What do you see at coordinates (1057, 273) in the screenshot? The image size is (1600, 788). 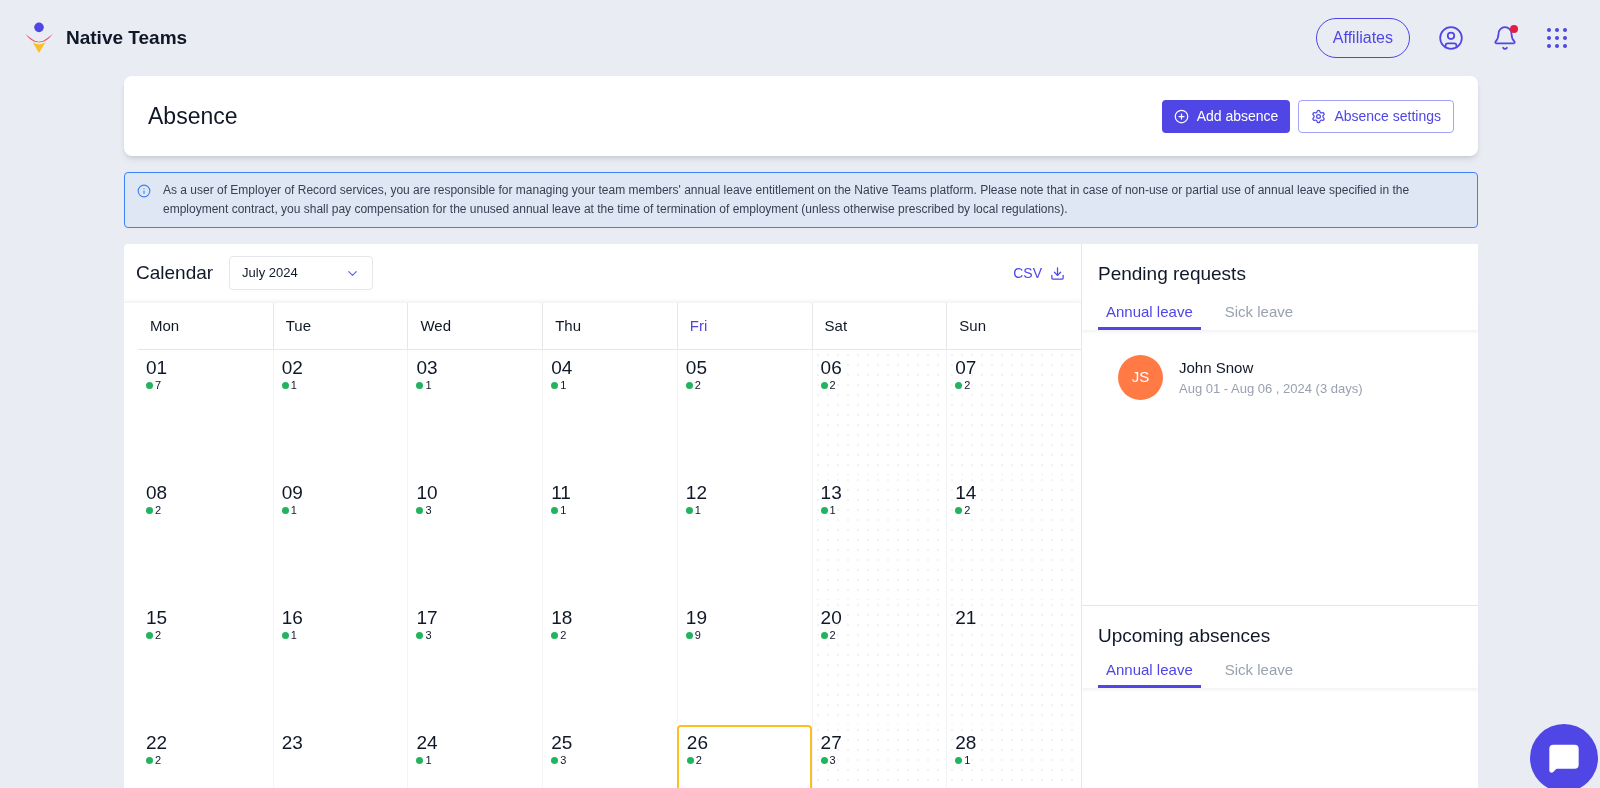 I see `download-icon` at bounding box center [1057, 273].